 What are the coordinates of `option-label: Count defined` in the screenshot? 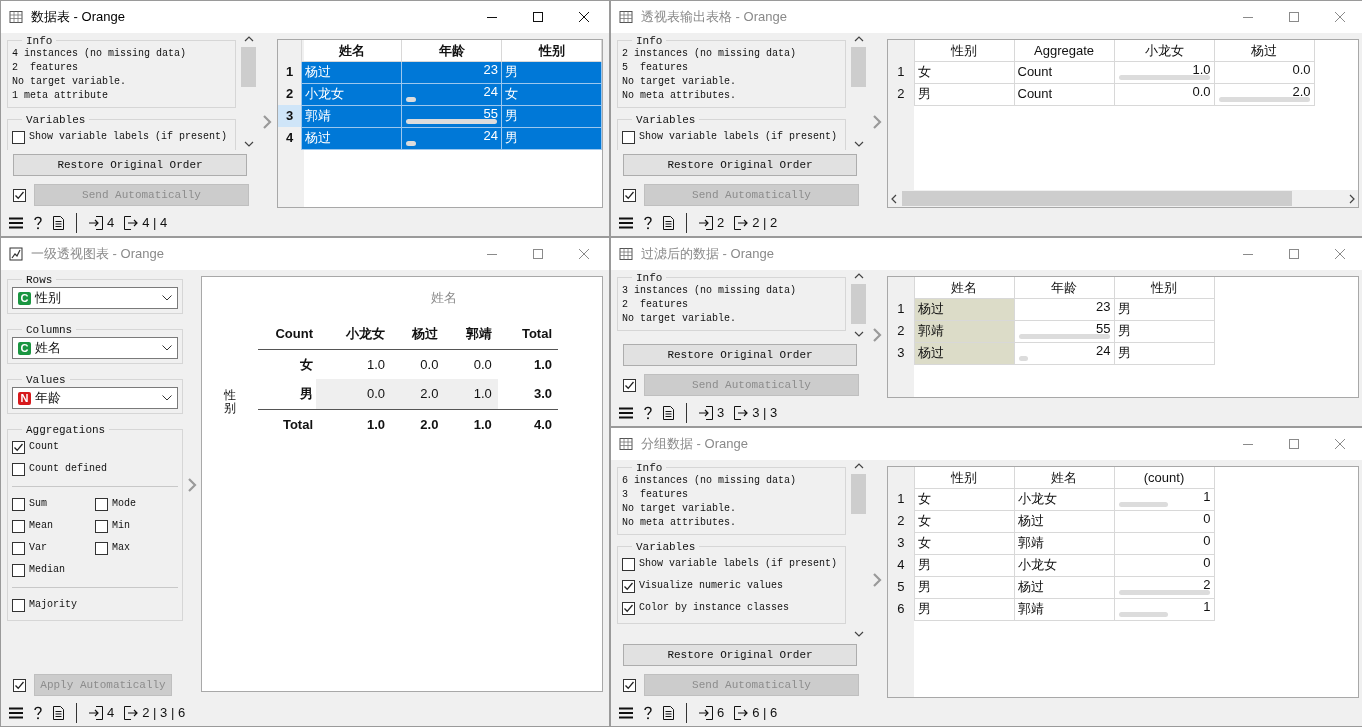 It's located at (68, 469).